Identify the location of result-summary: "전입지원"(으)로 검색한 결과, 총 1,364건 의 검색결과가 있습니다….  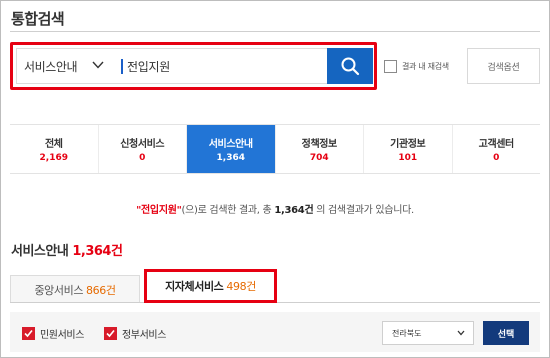
(275, 208).